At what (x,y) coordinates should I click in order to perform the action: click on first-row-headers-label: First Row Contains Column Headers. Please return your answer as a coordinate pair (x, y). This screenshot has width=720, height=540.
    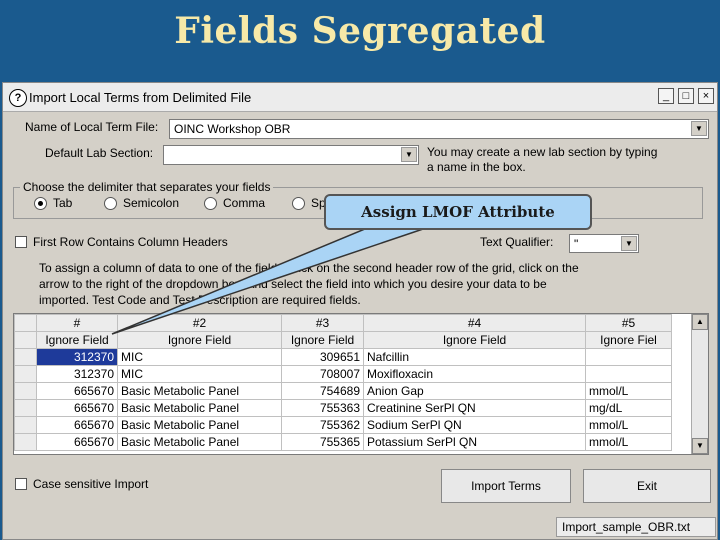
    Looking at the image, I should click on (130, 242).